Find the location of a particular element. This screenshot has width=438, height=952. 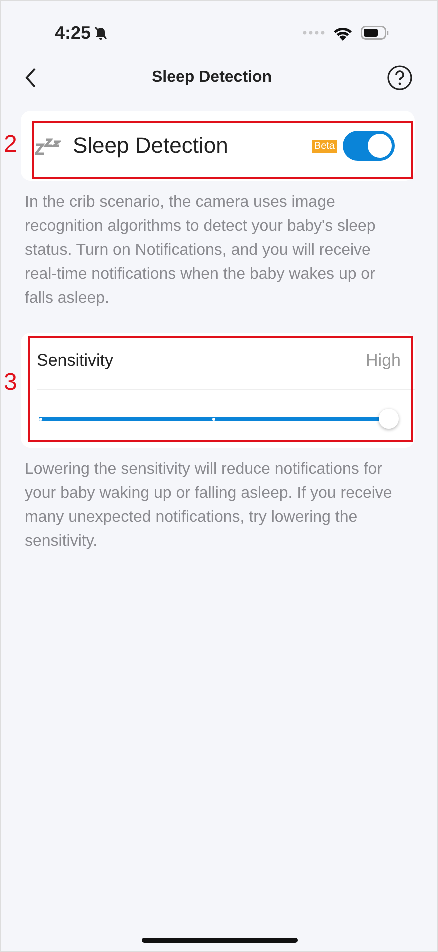

clock-time: 4:25 is located at coordinates (73, 33).